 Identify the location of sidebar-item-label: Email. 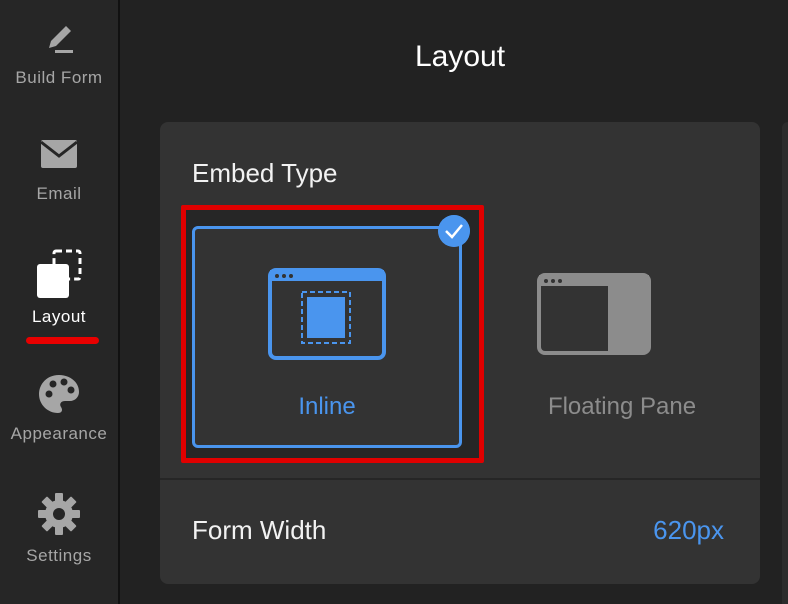
(59, 193).